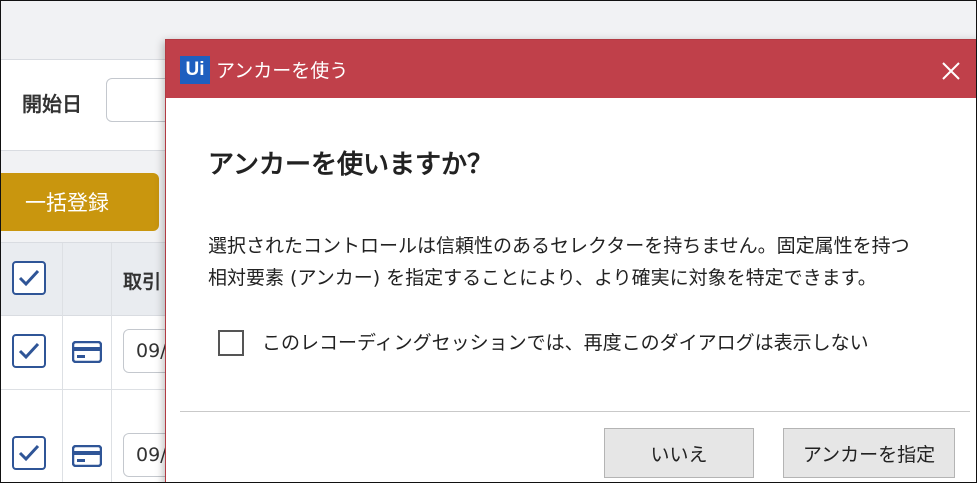 The width and height of the screenshot is (977, 483). Describe the element at coordinates (80, 202) in the screenshot. I see `bulk-register-button: 一括登録` at that location.